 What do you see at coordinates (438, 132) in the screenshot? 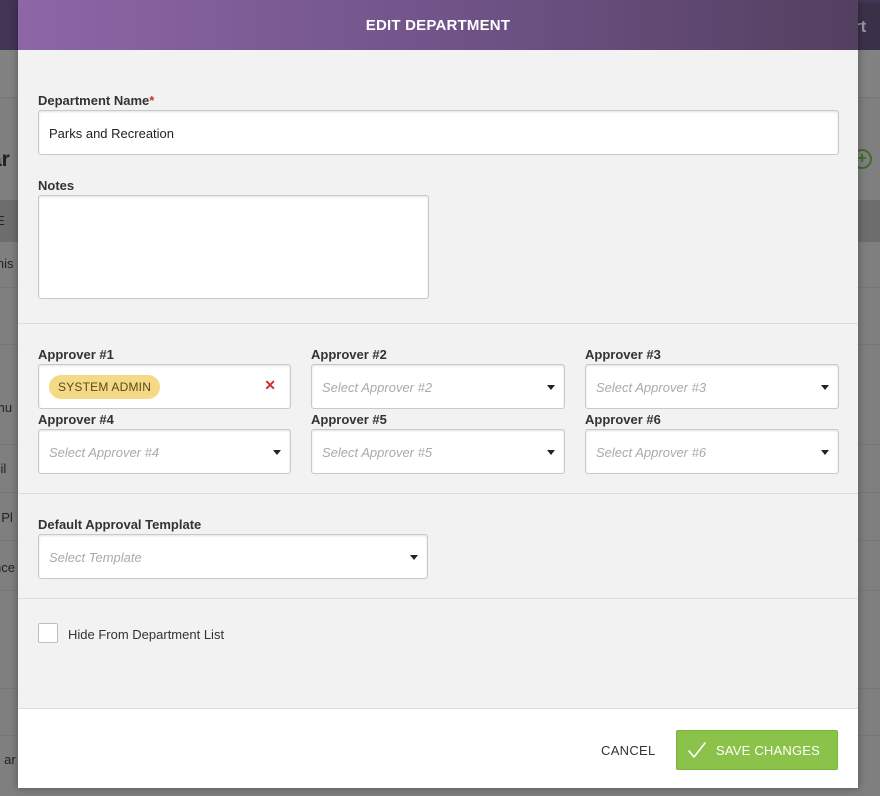
I see `department-name-input: Parks and Recreation` at bounding box center [438, 132].